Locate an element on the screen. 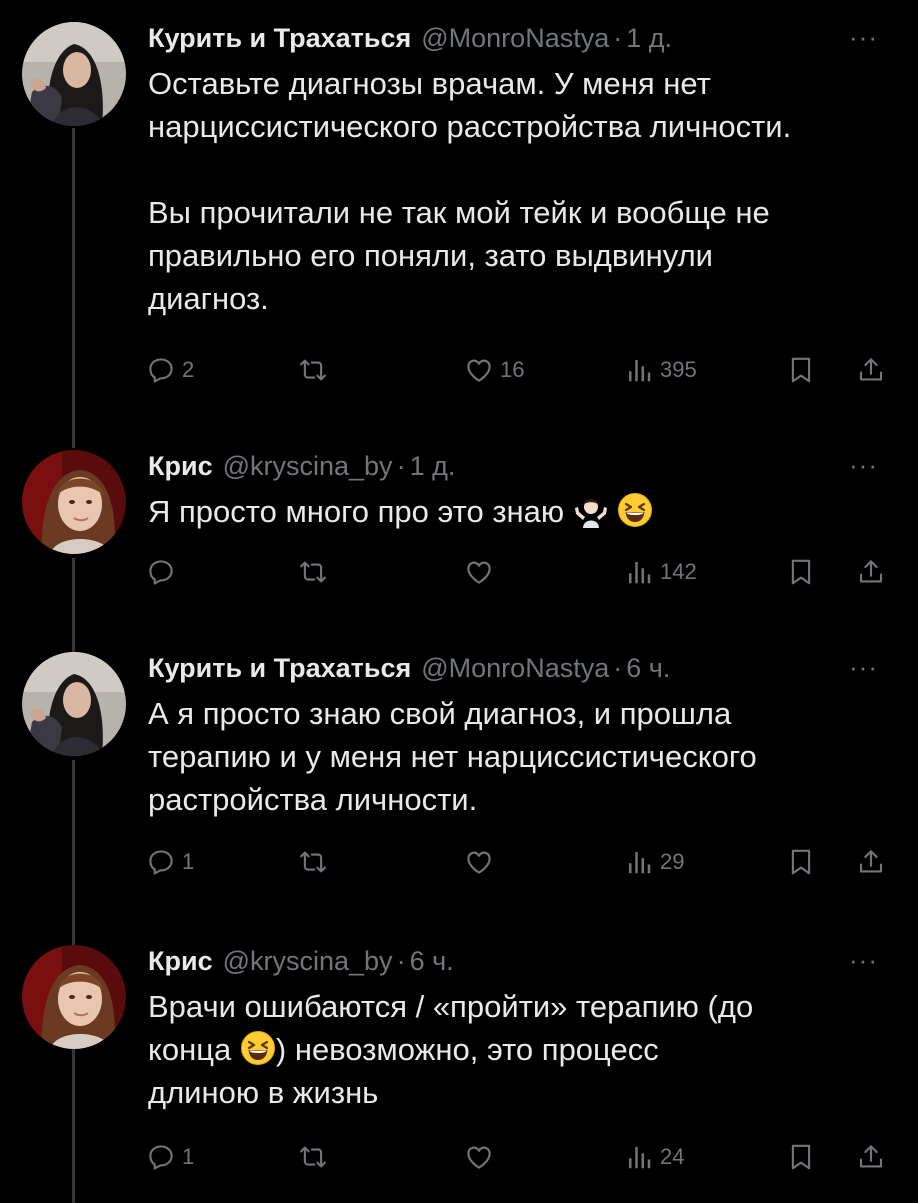 The width and height of the screenshot is (918, 1203). like-button: 16 is located at coordinates (494, 370).